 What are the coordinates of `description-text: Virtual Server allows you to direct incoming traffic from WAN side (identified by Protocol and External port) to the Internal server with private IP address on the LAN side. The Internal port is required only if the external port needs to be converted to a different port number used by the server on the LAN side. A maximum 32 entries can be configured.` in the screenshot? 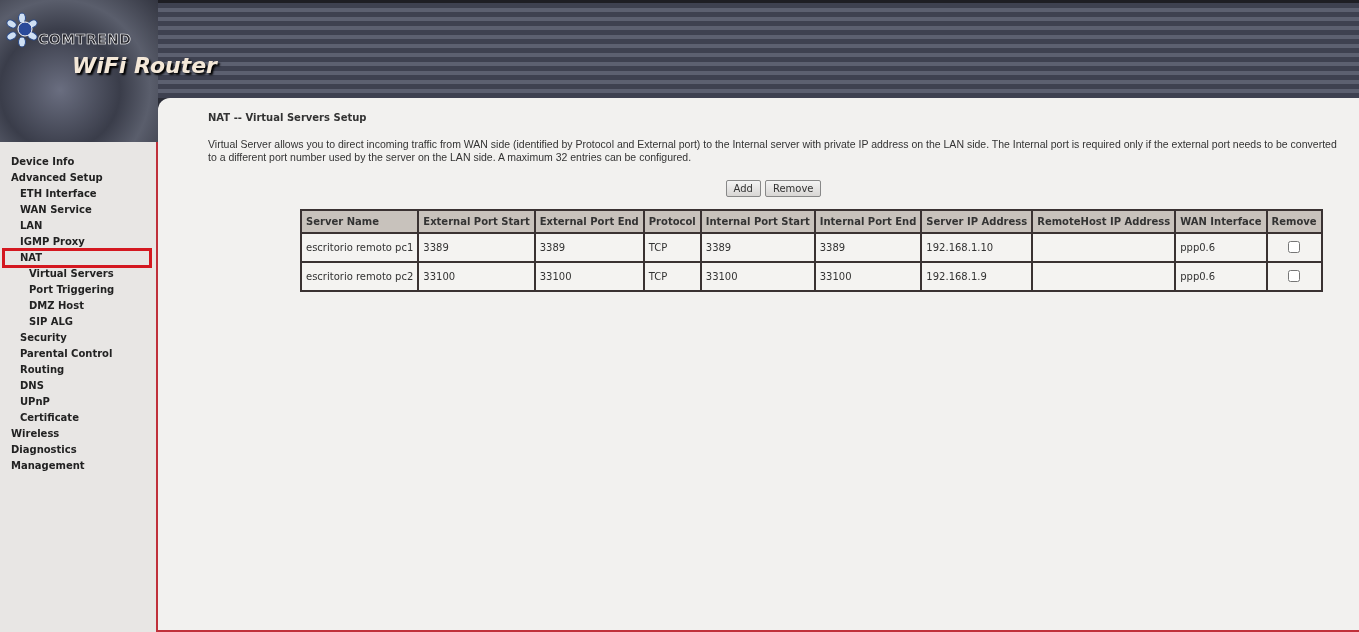 It's located at (773, 151).